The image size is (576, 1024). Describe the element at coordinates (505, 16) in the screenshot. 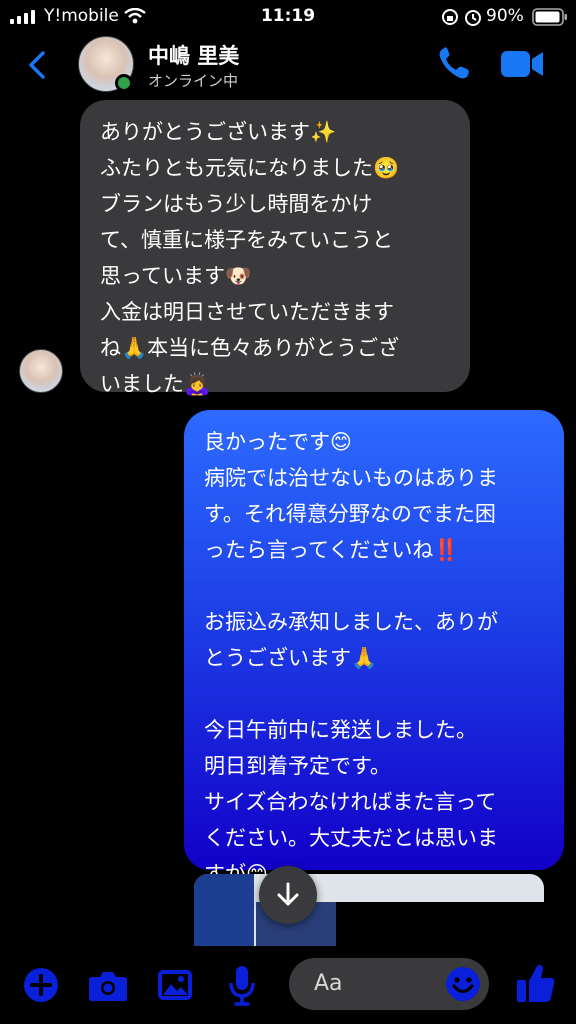

I see `battery-percent: 90%` at that location.